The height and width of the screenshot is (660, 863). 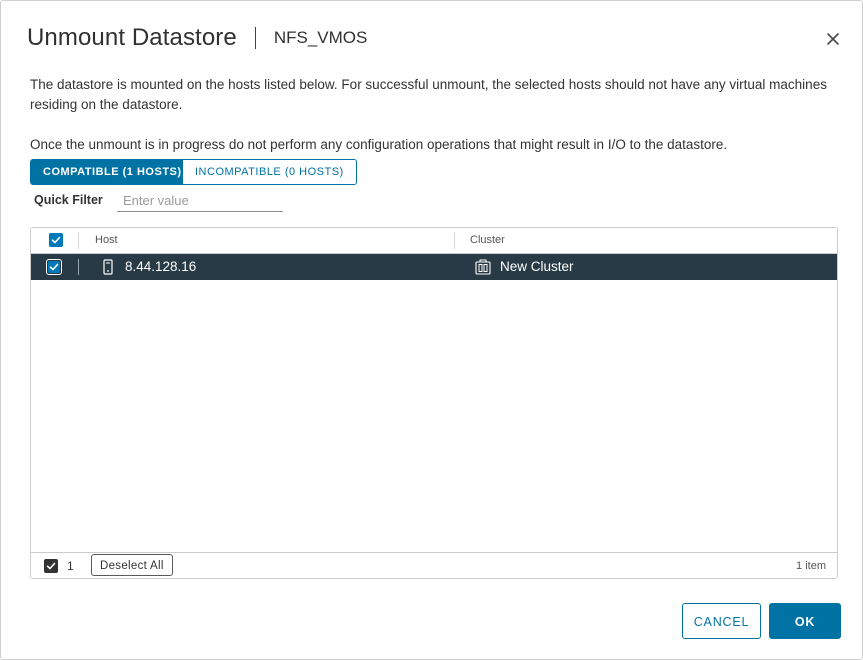 I want to click on datastore-name: NFS_VMOS, so click(x=320, y=37).